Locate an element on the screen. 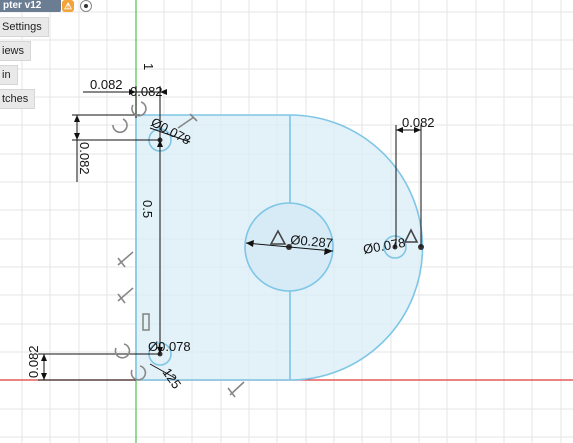  dim-top-left-horizontal: 0.082 is located at coordinates (106, 84).